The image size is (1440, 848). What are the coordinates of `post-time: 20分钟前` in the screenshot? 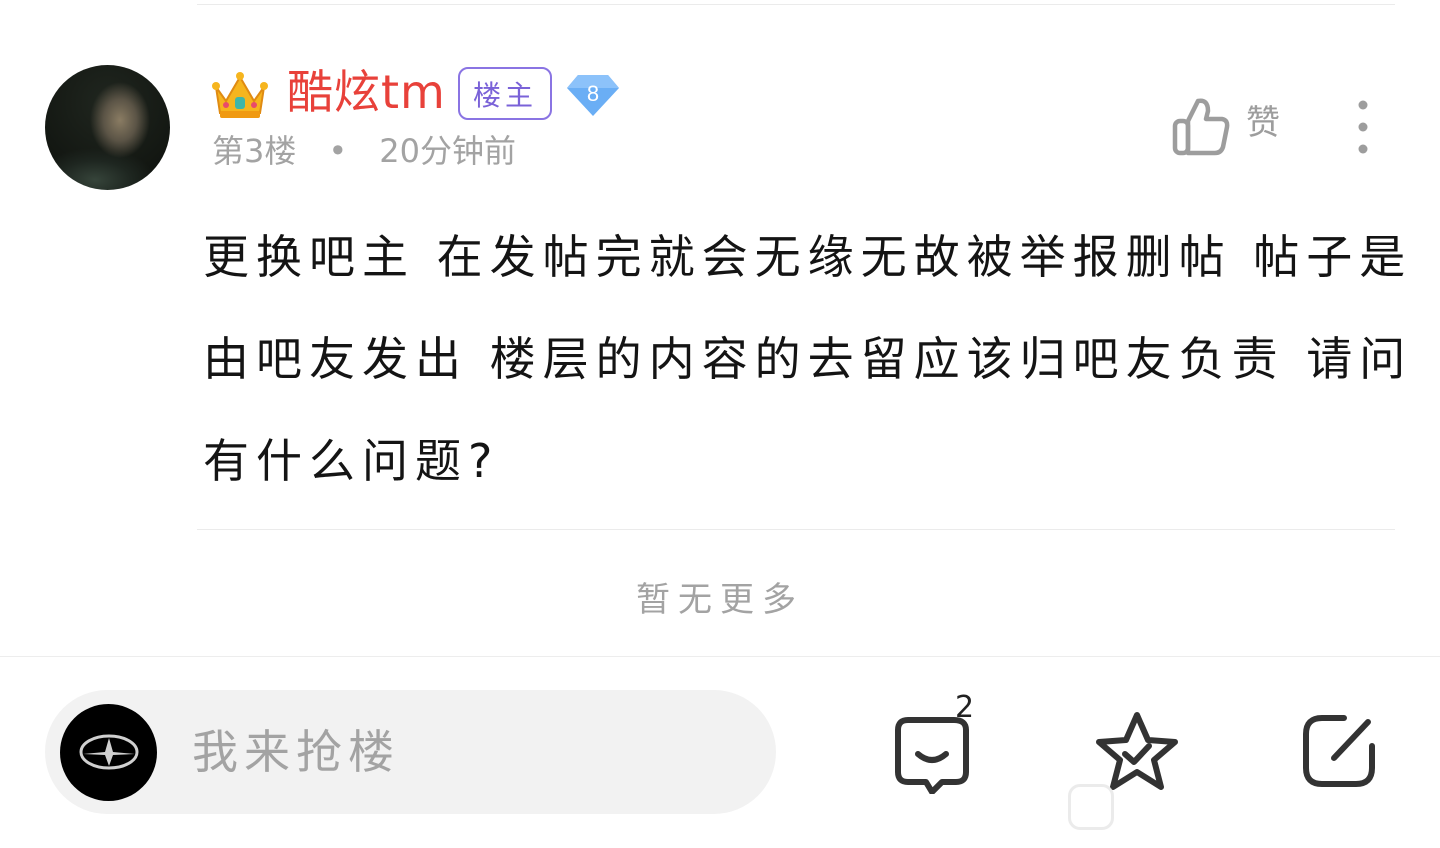 It's located at (447, 151).